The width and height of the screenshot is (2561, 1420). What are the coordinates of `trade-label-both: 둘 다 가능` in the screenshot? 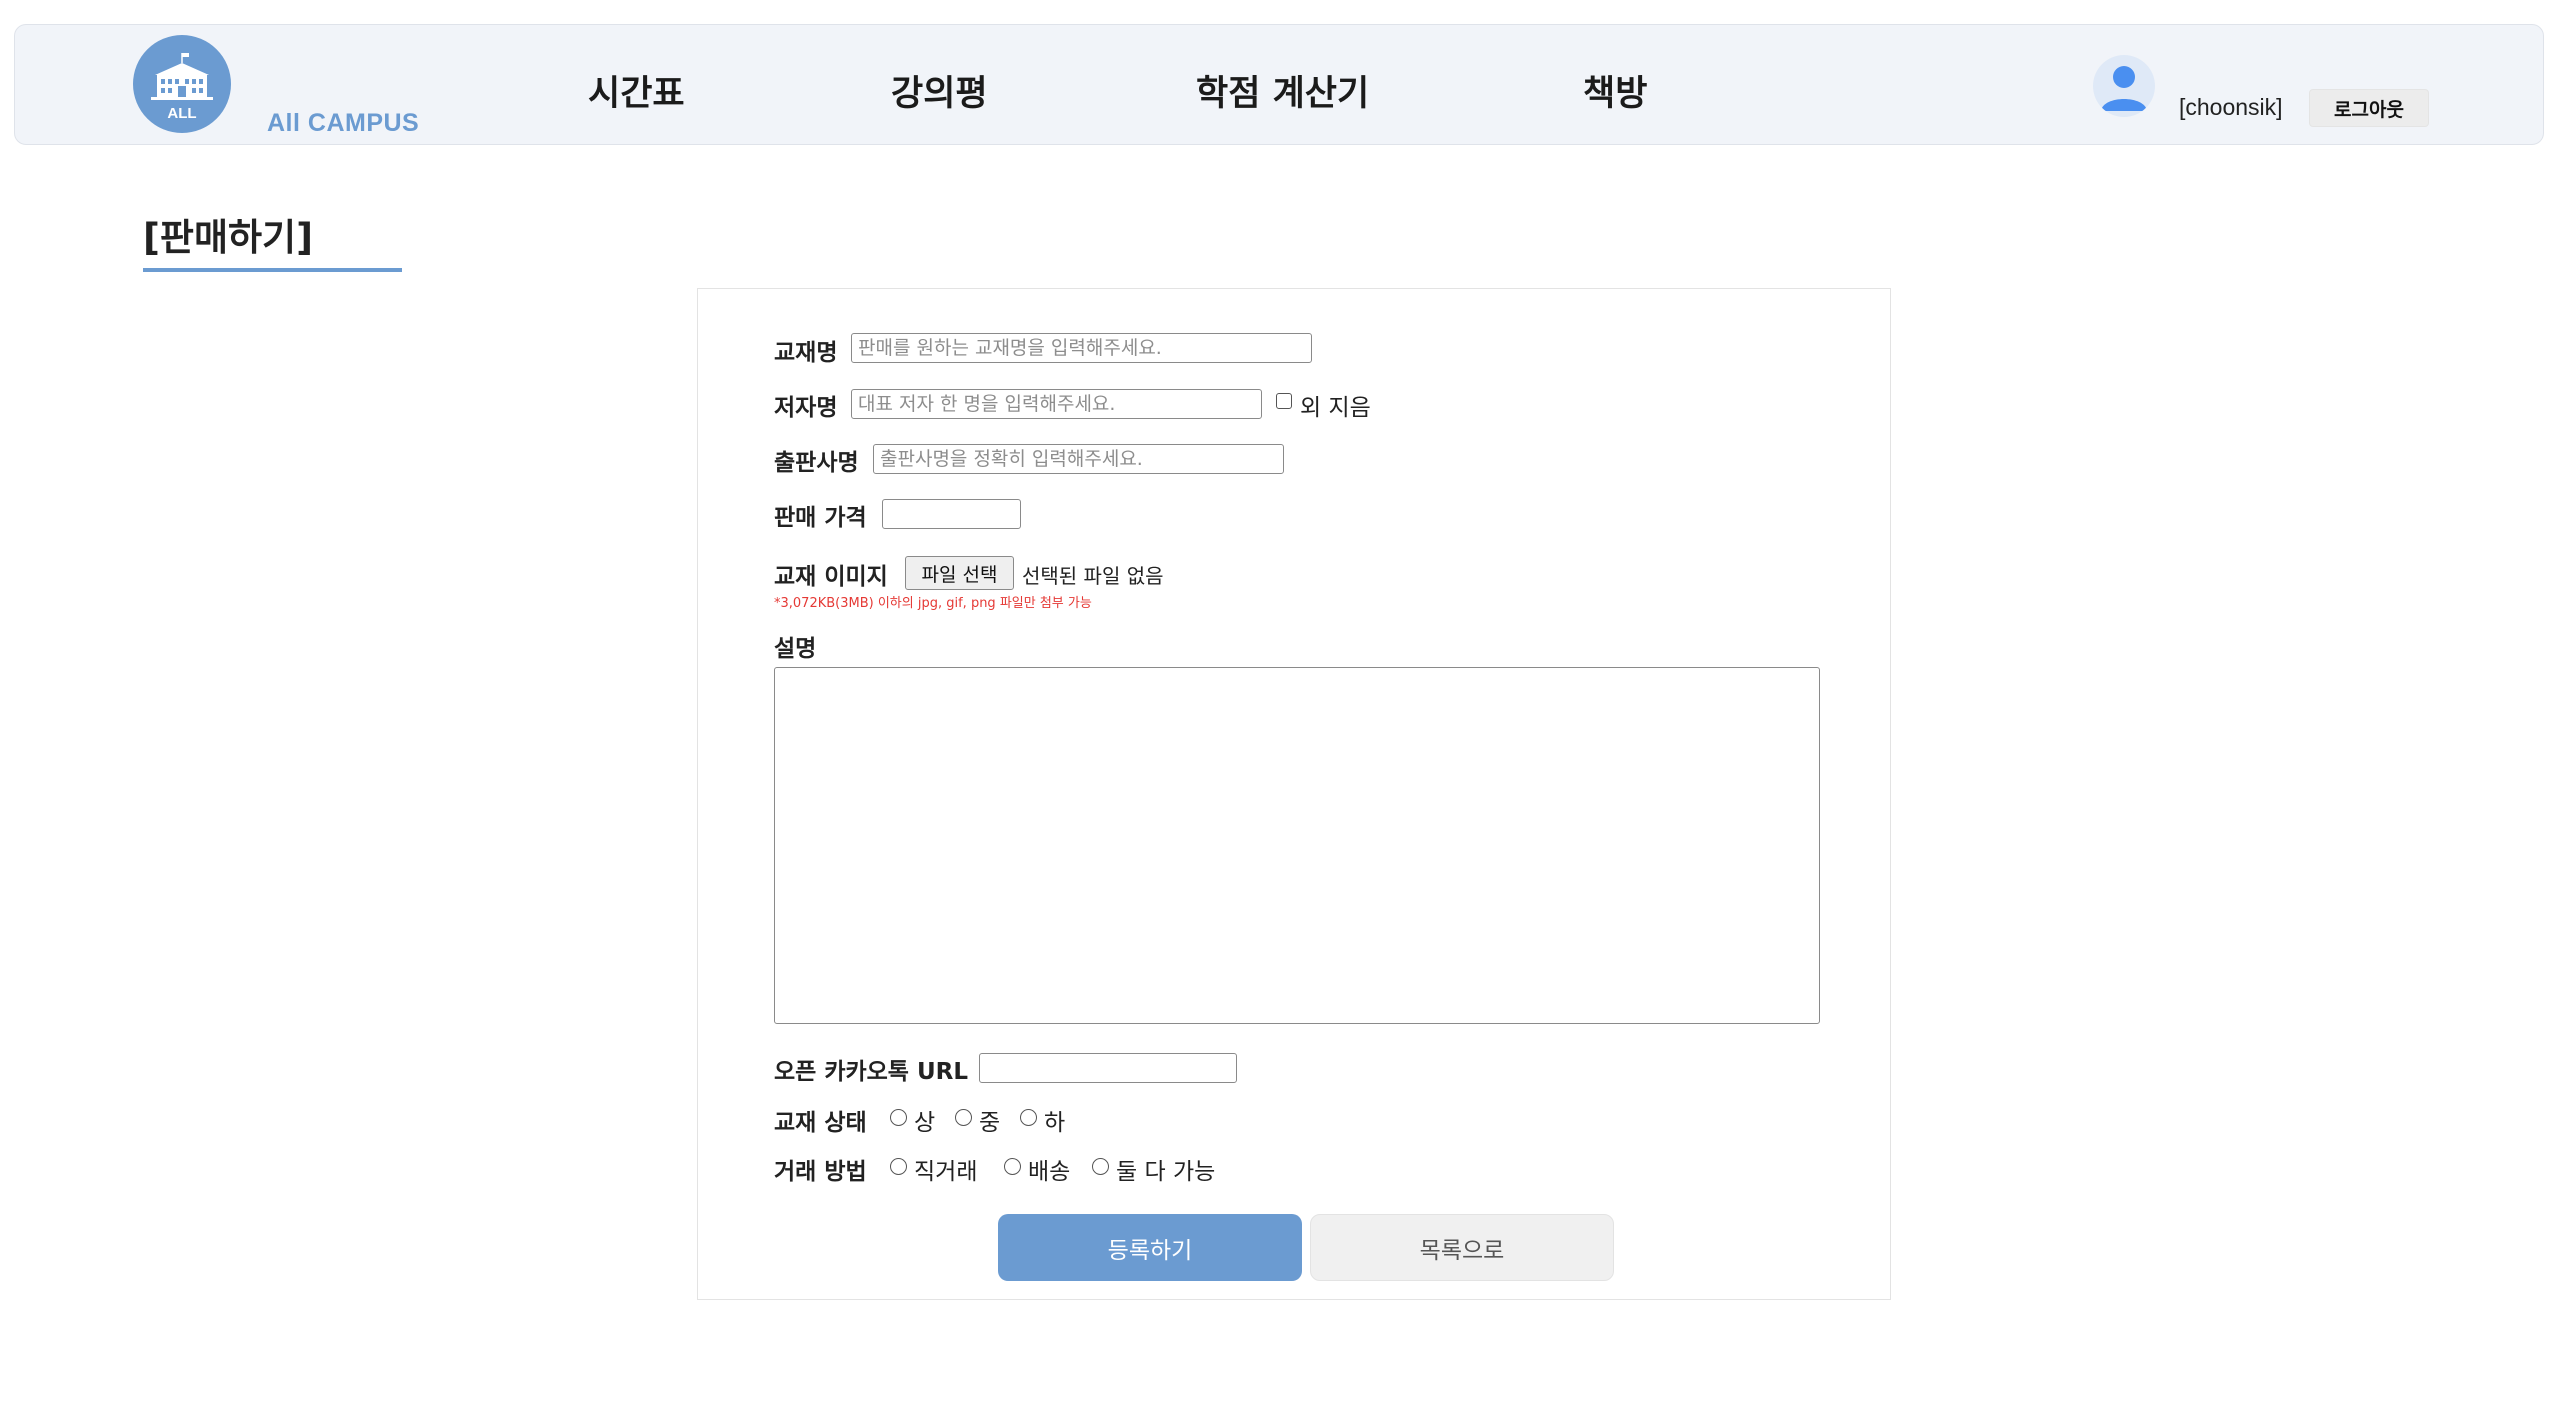 It's located at (1166, 1172).